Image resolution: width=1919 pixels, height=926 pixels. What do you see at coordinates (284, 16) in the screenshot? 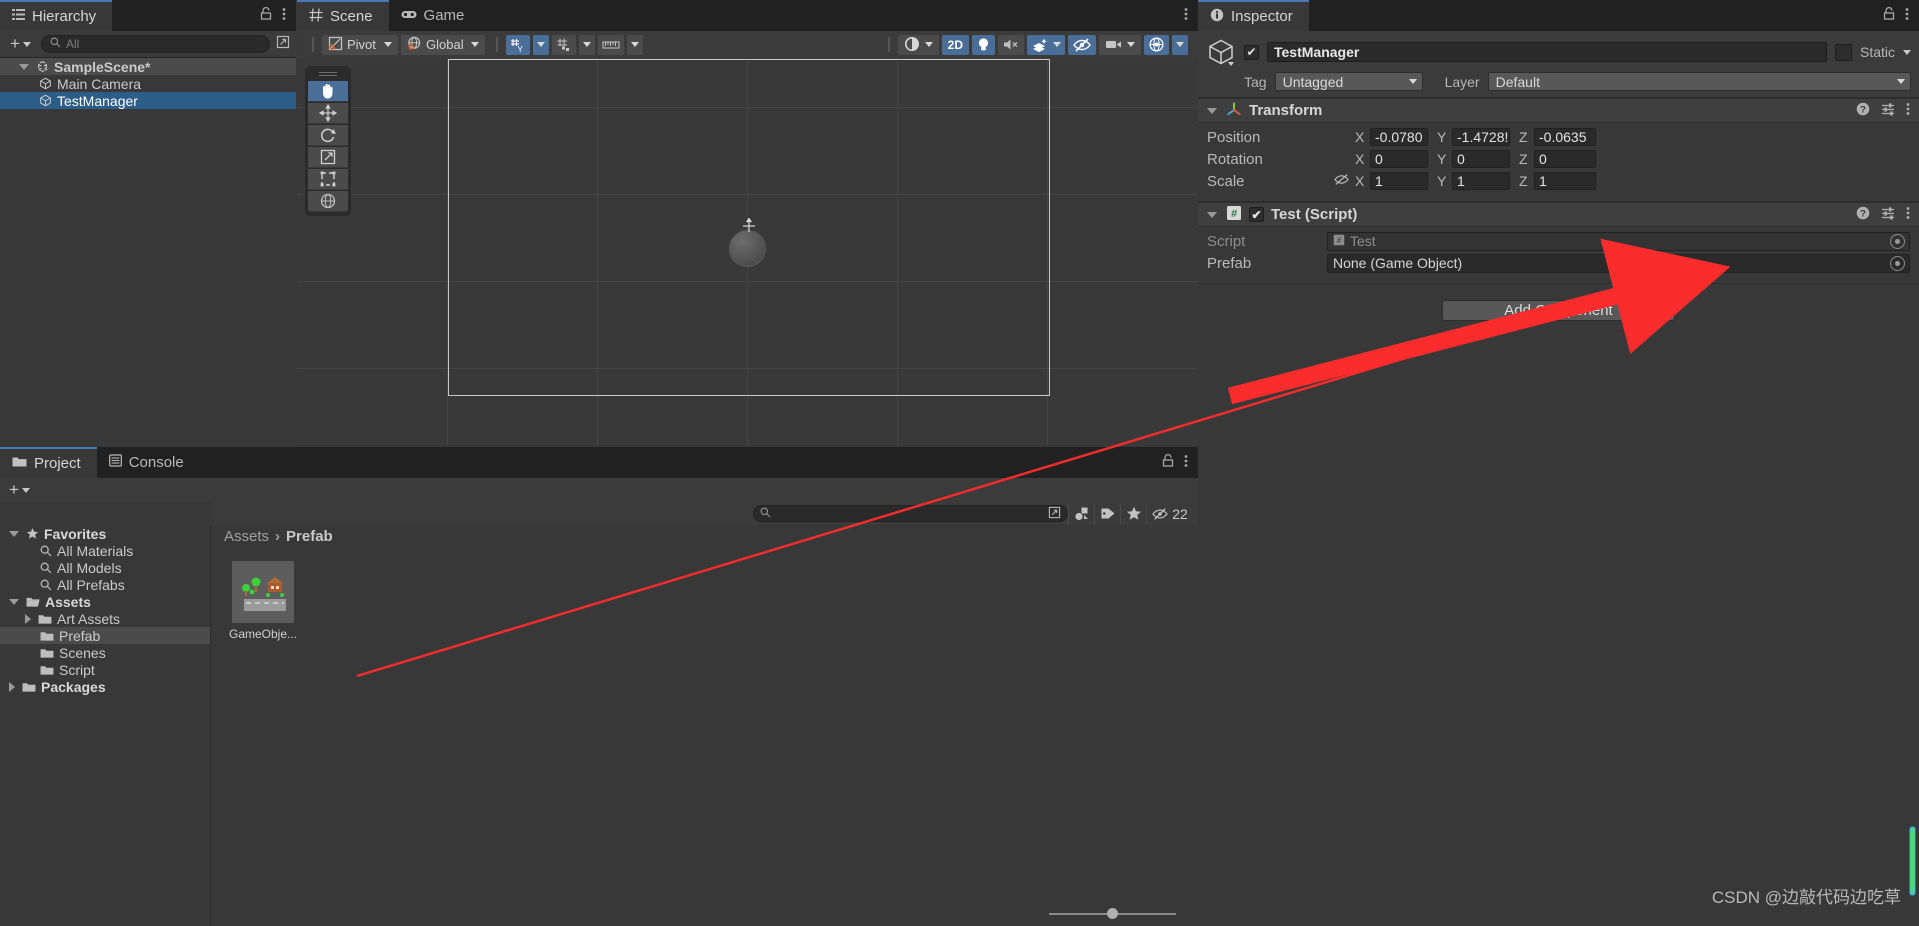
I see `hierarchy-menu-icon` at bounding box center [284, 16].